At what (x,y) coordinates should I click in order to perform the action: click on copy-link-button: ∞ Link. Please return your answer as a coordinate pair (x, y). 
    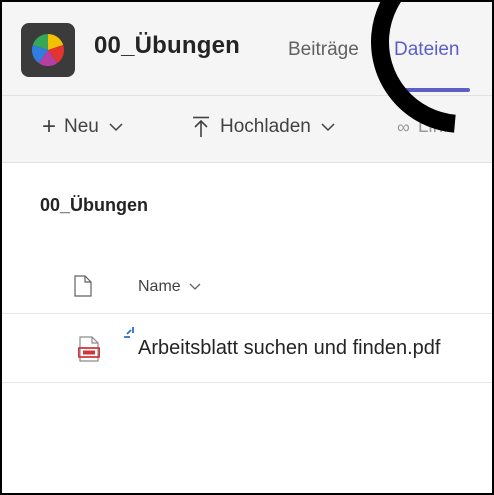
    Looking at the image, I should click on (425, 127).